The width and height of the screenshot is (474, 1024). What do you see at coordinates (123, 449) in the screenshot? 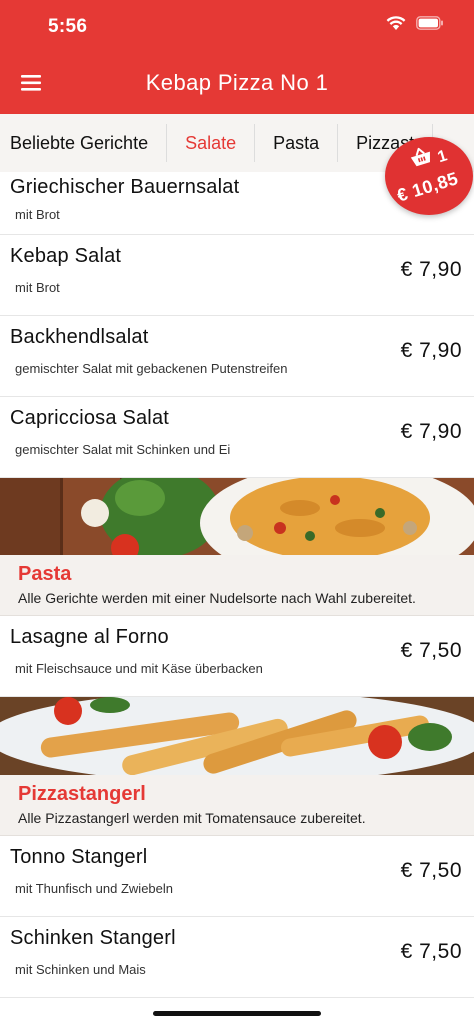
I see `item-description: gemischter Salat mit Schinken und Ei` at bounding box center [123, 449].